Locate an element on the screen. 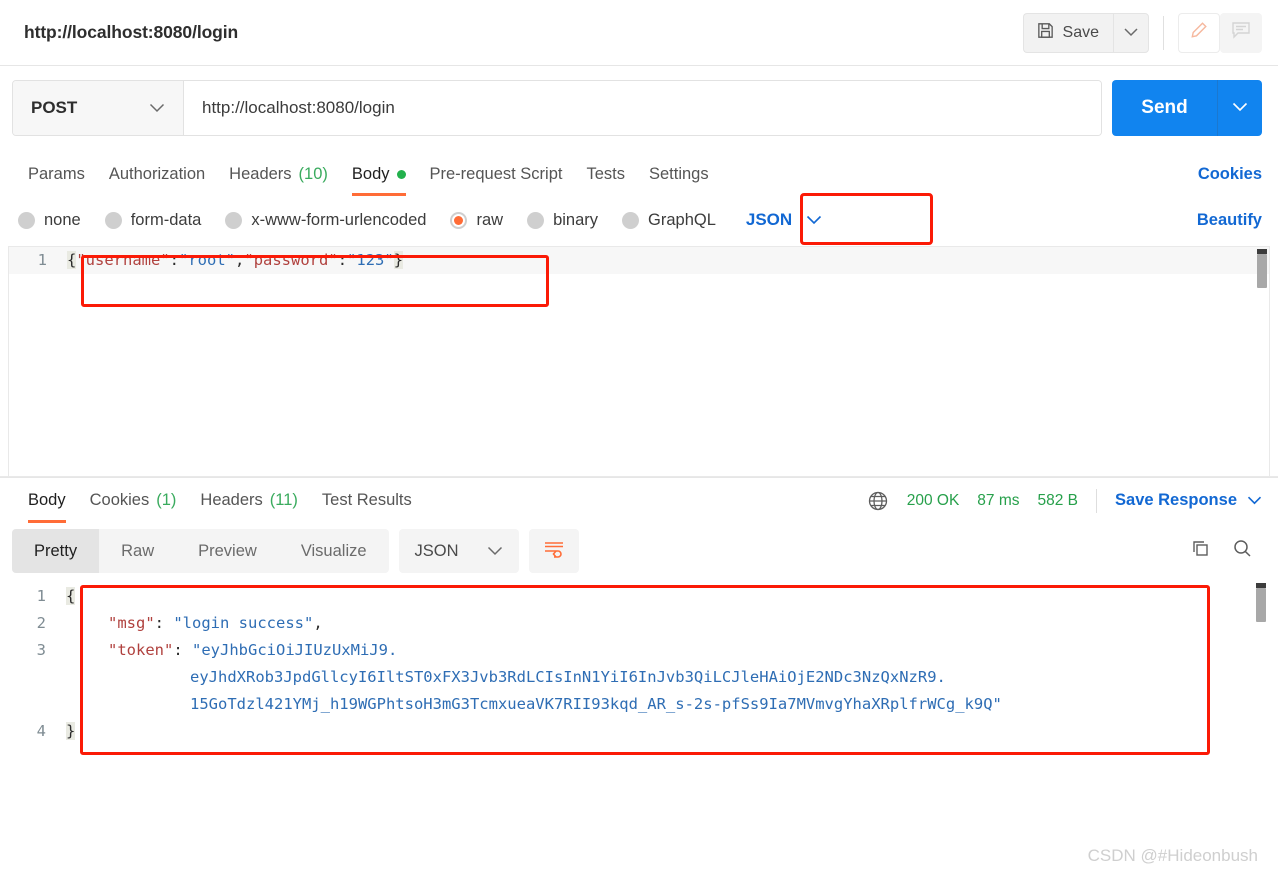 The image size is (1278, 876). body-type-binary: binary is located at coordinates (562, 220).